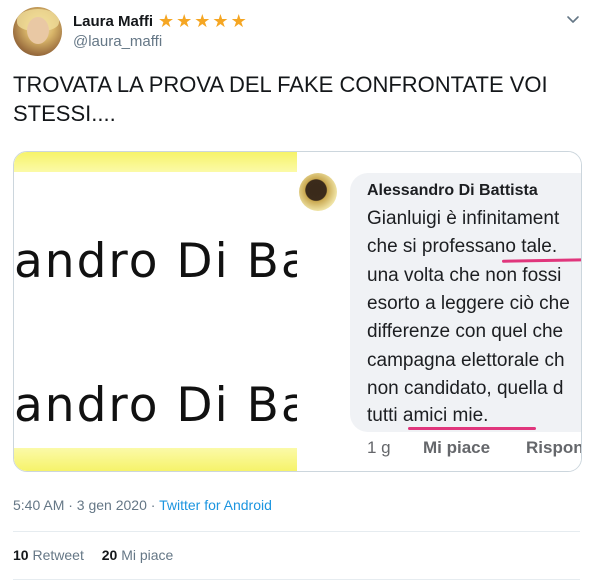  Describe the element at coordinates (452, 190) in the screenshot. I see `comment-author: Alessandro Di Battista` at that location.